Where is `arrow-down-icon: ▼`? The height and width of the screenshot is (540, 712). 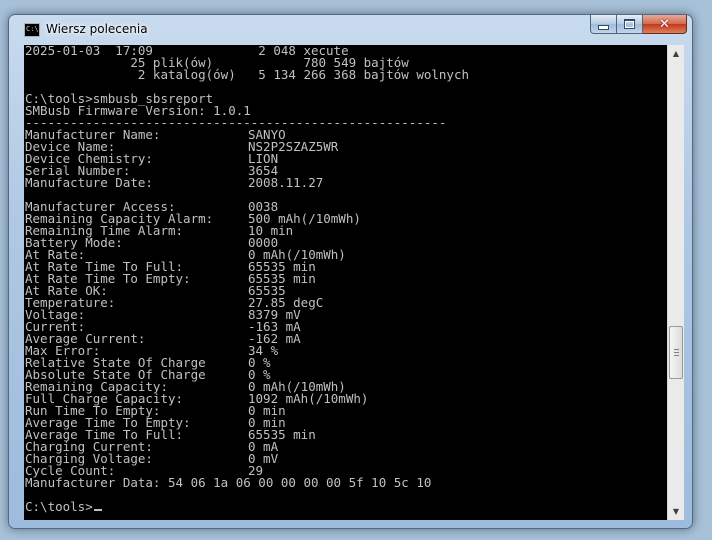 arrow-down-icon: ▼ is located at coordinates (676, 511).